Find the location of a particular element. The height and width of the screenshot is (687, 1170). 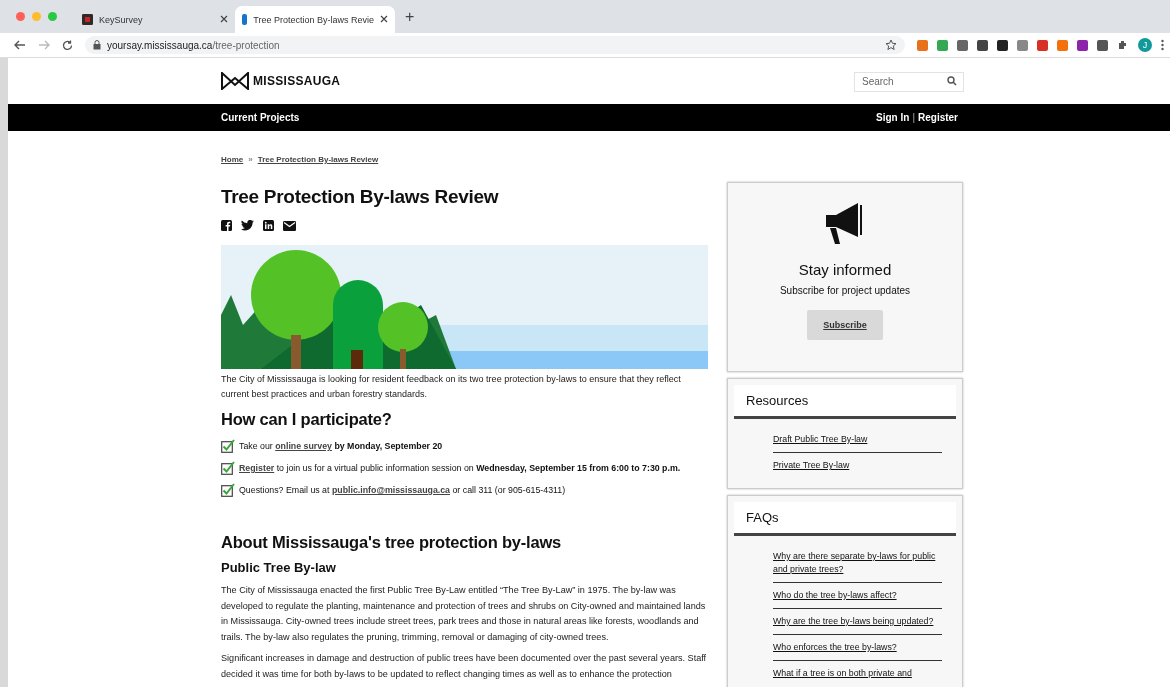

faq-link: Who enforces the tree by-laws? is located at coordinates (857, 647).